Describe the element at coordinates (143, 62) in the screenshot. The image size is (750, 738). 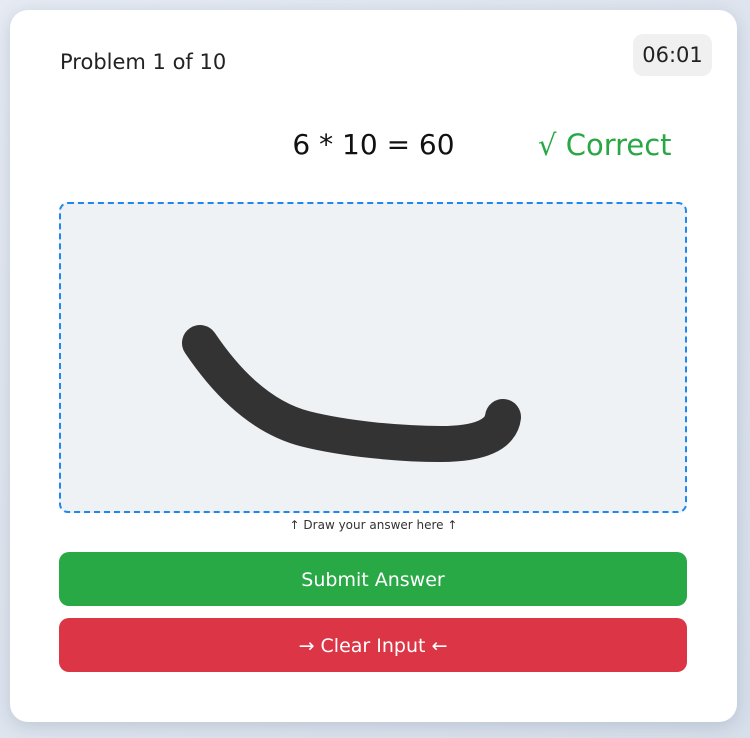
I see `problem-counter: Problem 1 of 10` at that location.